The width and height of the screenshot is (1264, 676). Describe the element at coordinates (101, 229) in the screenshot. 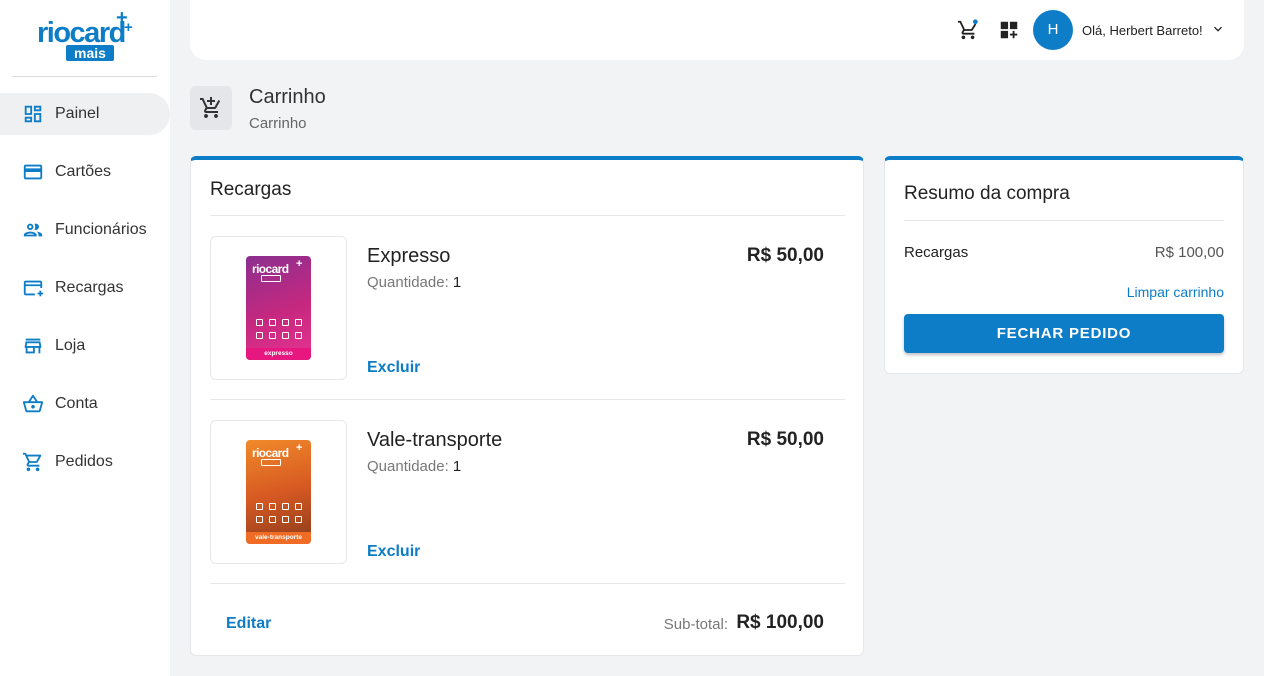

I see `sidebar-item-label: Funcionários` at that location.